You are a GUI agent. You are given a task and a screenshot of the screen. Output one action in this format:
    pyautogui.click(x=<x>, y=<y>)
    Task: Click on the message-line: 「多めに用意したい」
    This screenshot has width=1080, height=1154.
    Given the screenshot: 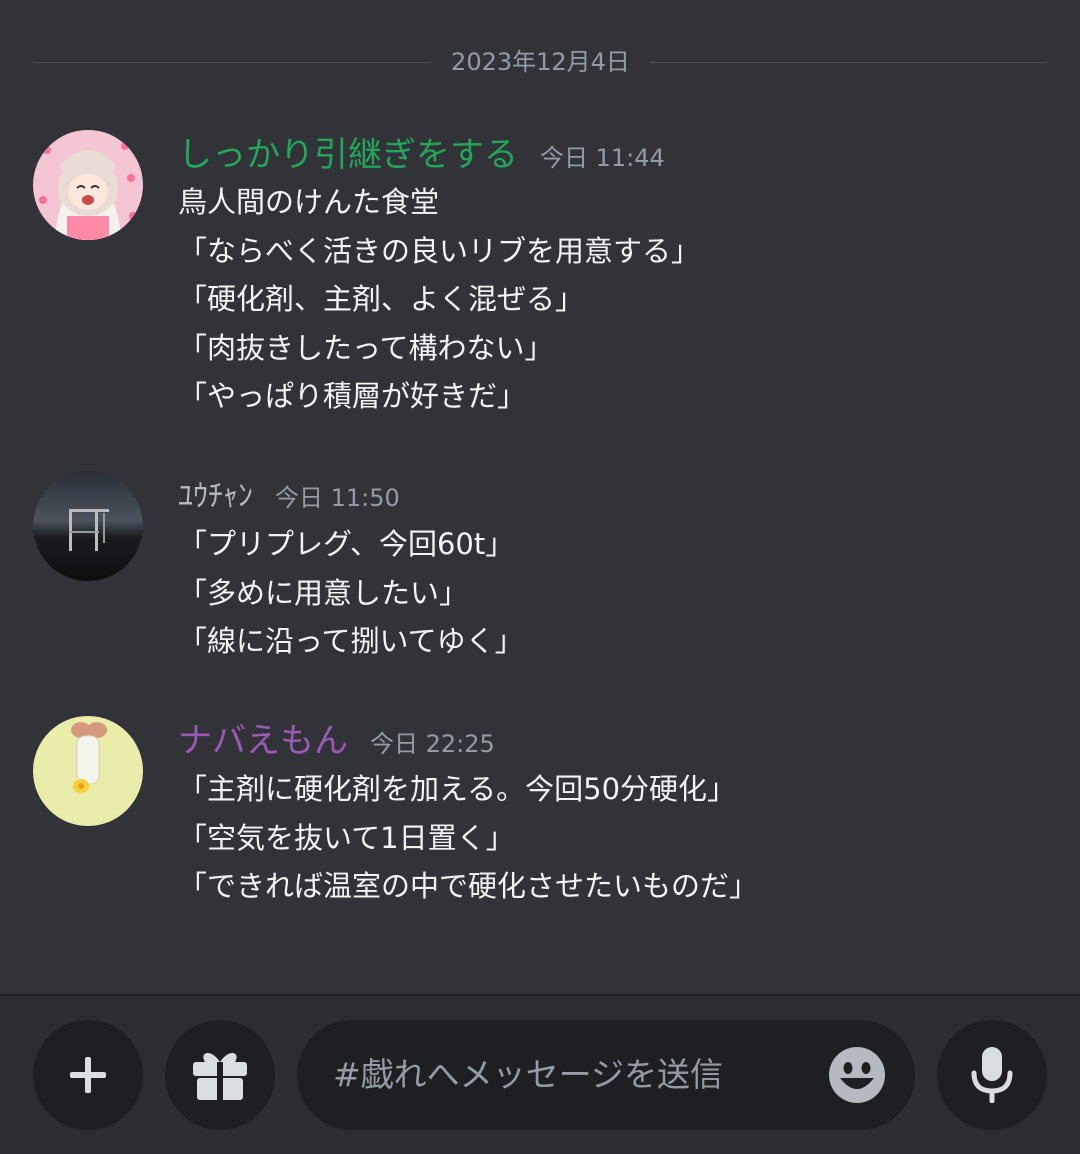 What is the action you would take?
    pyautogui.click(x=323, y=592)
    